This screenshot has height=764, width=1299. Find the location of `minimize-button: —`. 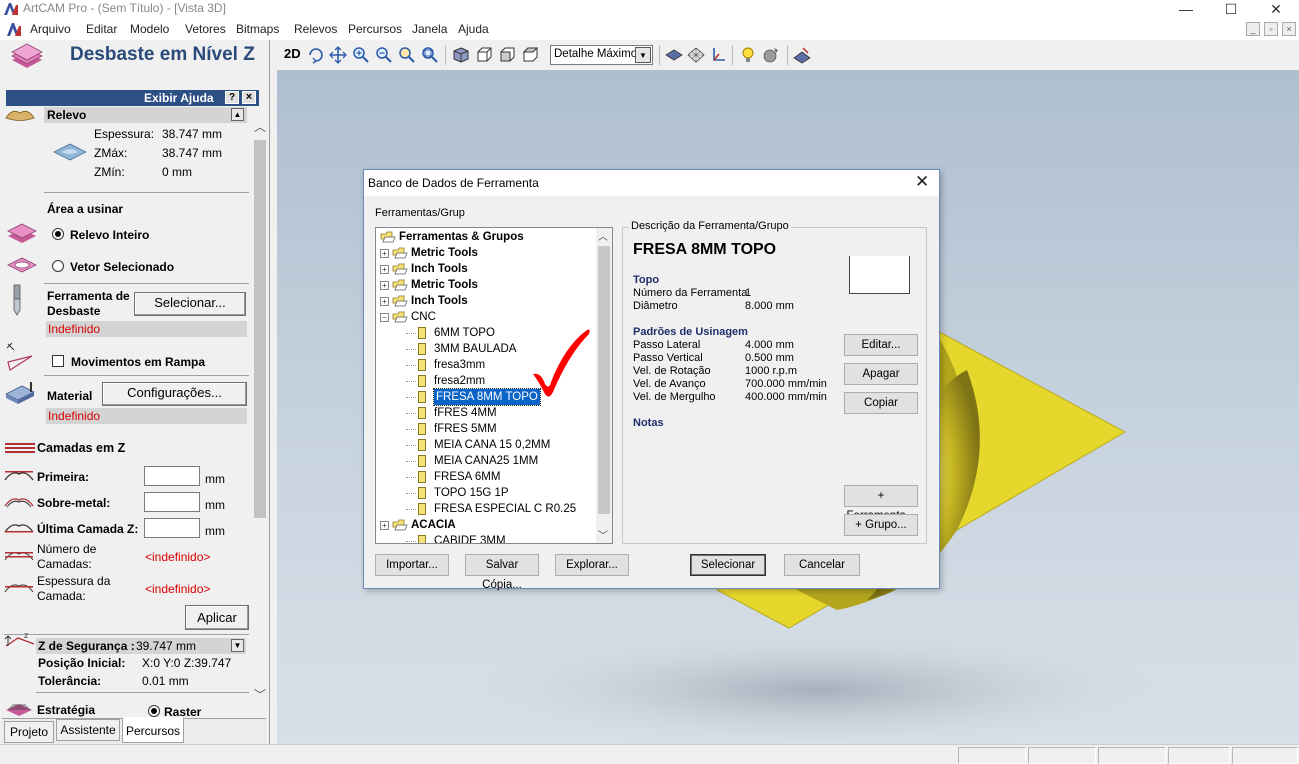

minimize-button: — is located at coordinates (1186, 10).